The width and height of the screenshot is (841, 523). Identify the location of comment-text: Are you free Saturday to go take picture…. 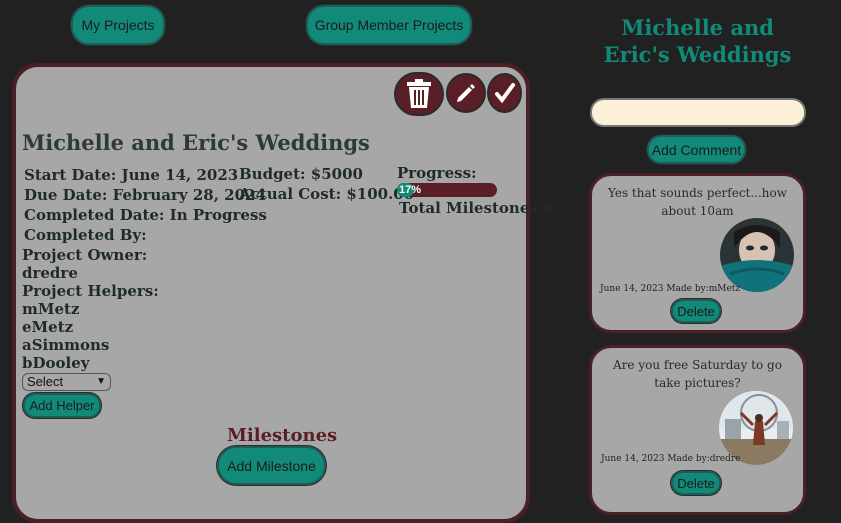
(697, 374).